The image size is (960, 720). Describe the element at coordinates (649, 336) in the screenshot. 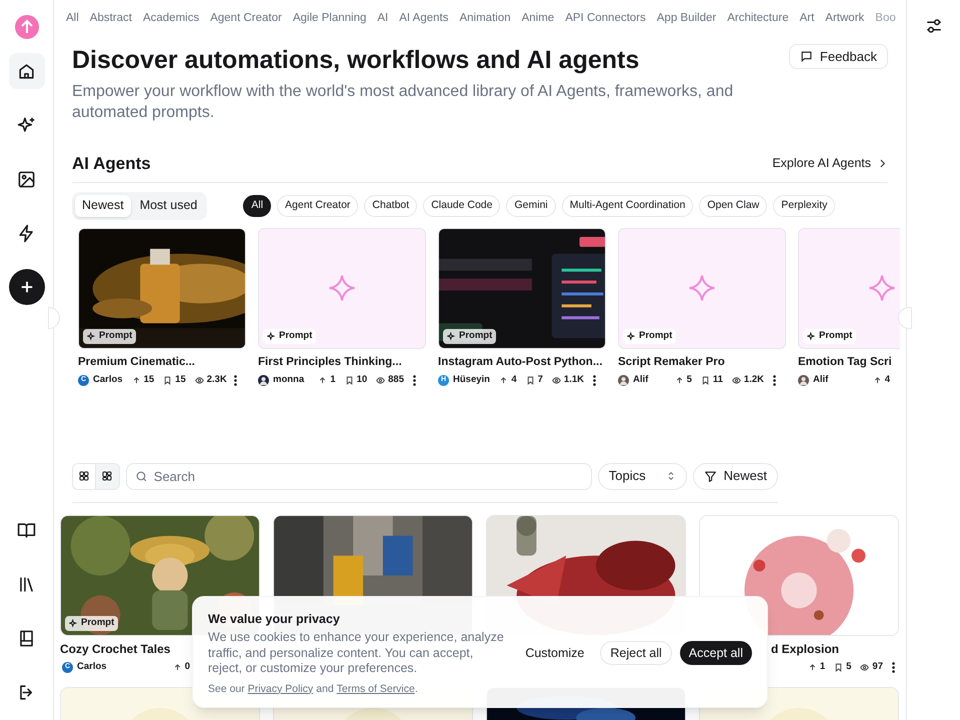

I see `prompt-badge: Prompt` at that location.